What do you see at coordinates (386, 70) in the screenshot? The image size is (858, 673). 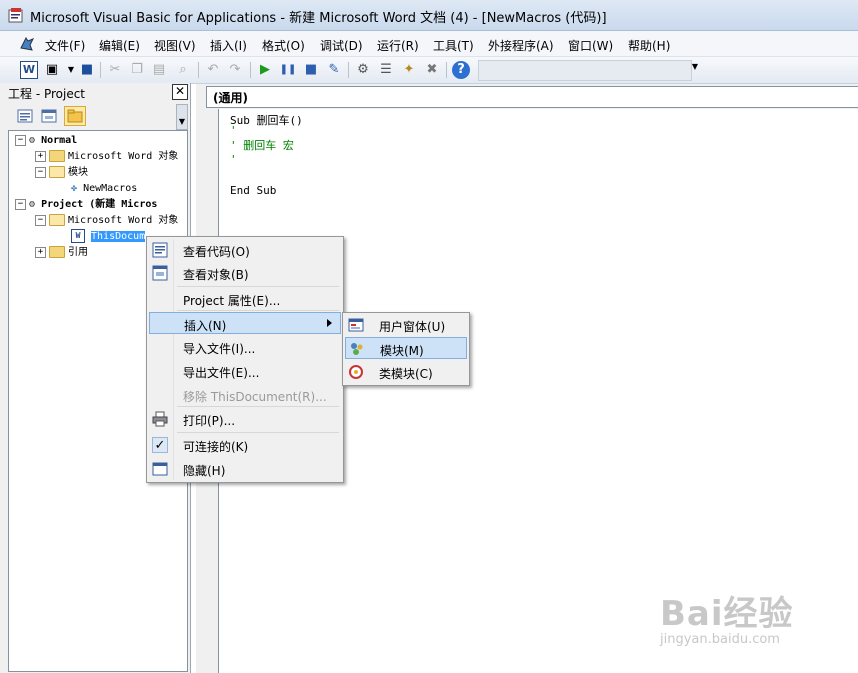 I see `properties-window-icon: ☰` at bounding box center [386, 70].